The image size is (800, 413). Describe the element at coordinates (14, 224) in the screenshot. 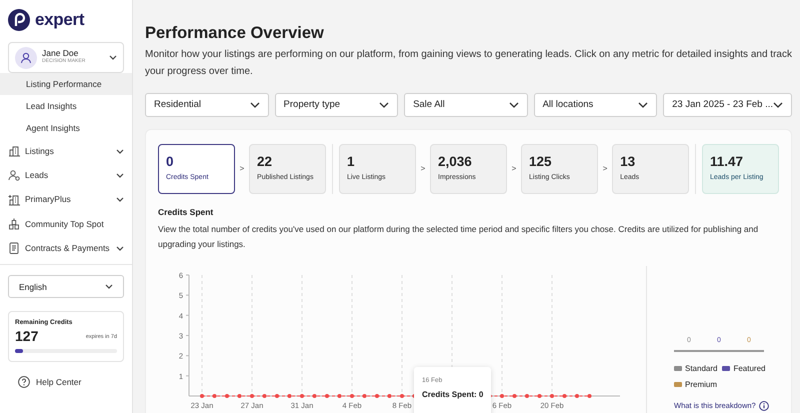

I see `blocks-icon` at that location.